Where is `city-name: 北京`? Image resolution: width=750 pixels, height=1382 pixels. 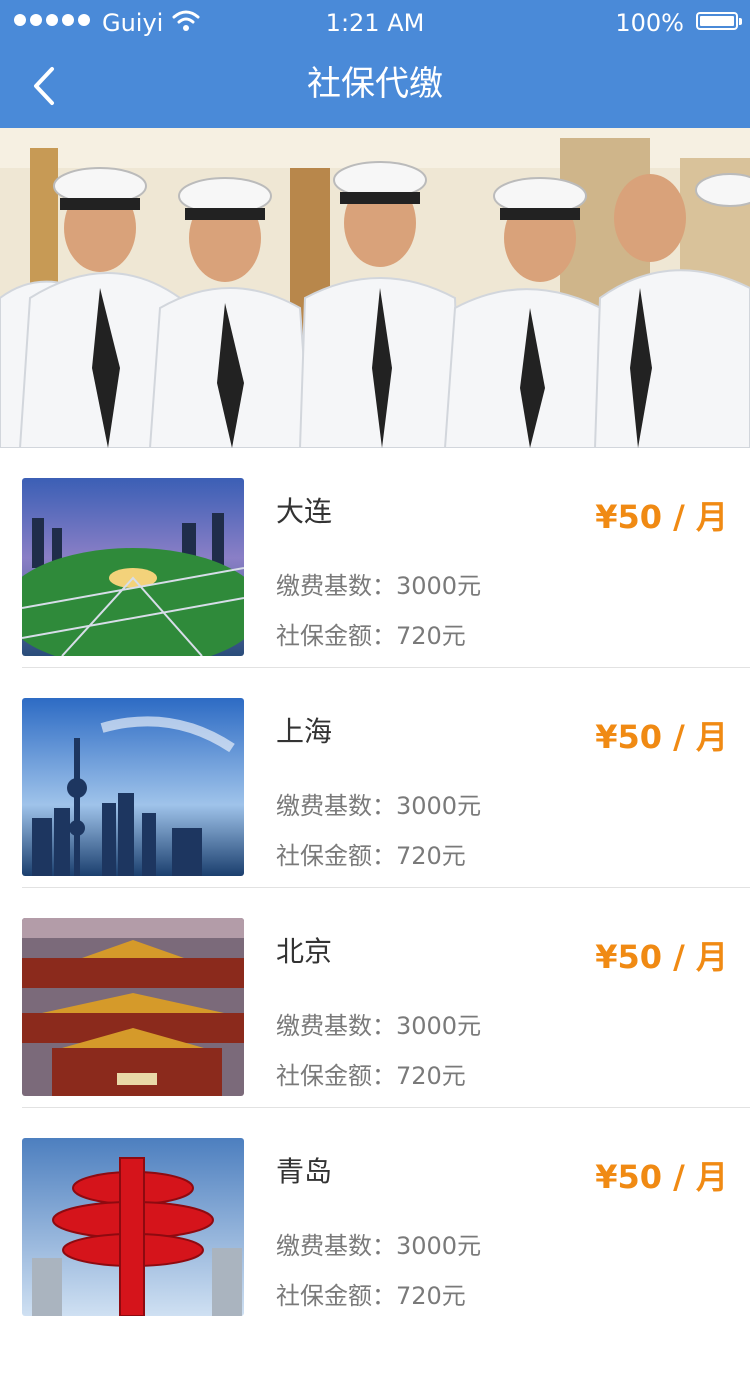 city-name: 北京 is located at coordinates (304, 951).